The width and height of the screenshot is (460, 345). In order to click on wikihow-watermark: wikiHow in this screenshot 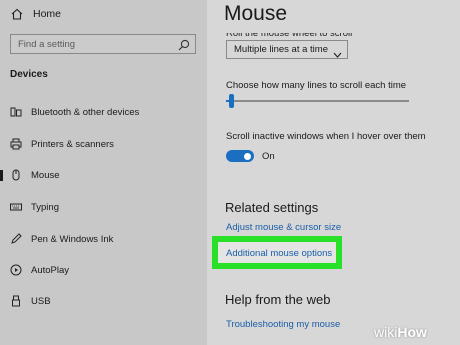, I will do `click(400, 332)`.